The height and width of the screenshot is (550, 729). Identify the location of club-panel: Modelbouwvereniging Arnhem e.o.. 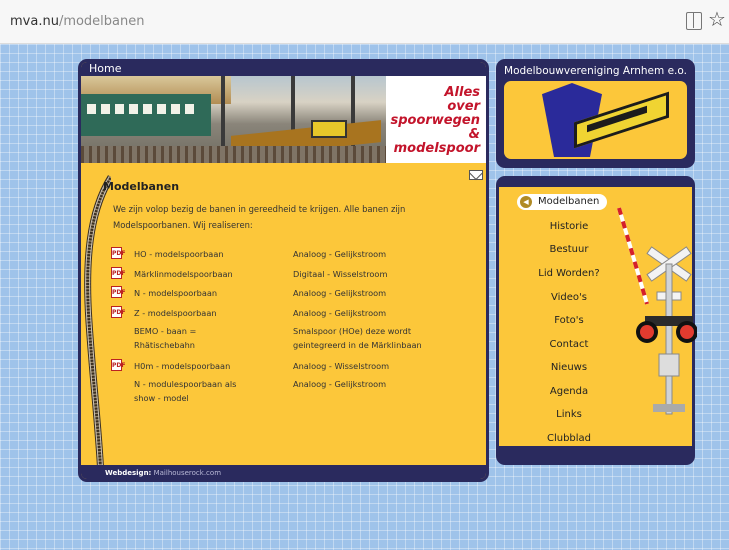
(595, 113).